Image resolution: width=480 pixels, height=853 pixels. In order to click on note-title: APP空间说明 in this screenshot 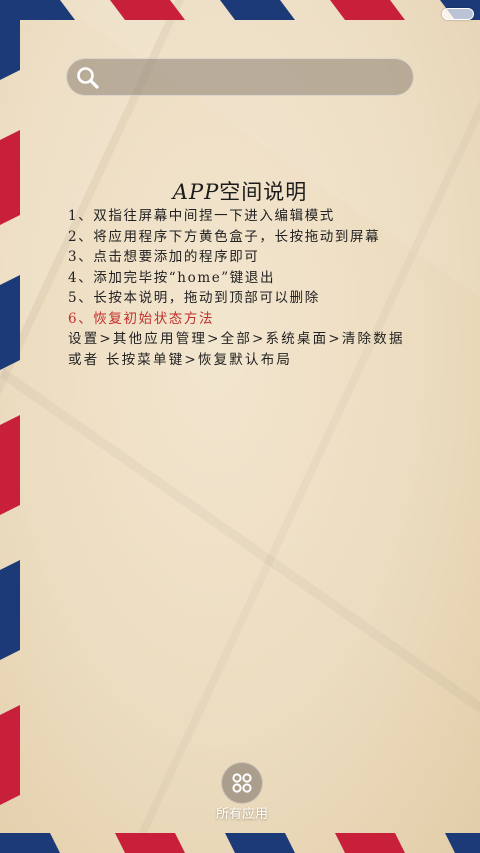, I will do `click(240, 191)`.